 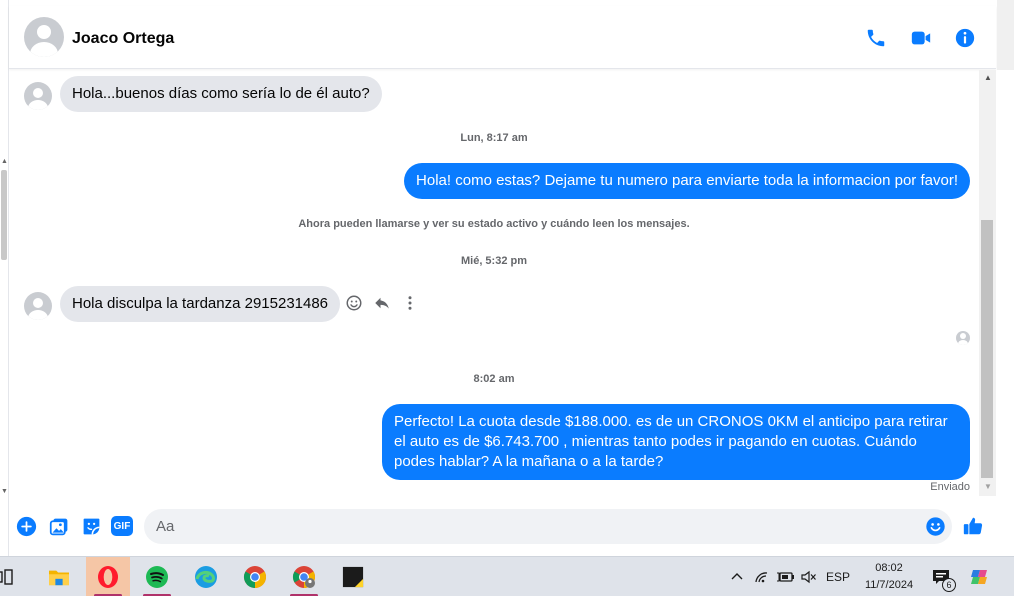 What do you see at coordinates (382, 303) in the screenshot?
I see `reply-icon` at bounding box center [382, 303].